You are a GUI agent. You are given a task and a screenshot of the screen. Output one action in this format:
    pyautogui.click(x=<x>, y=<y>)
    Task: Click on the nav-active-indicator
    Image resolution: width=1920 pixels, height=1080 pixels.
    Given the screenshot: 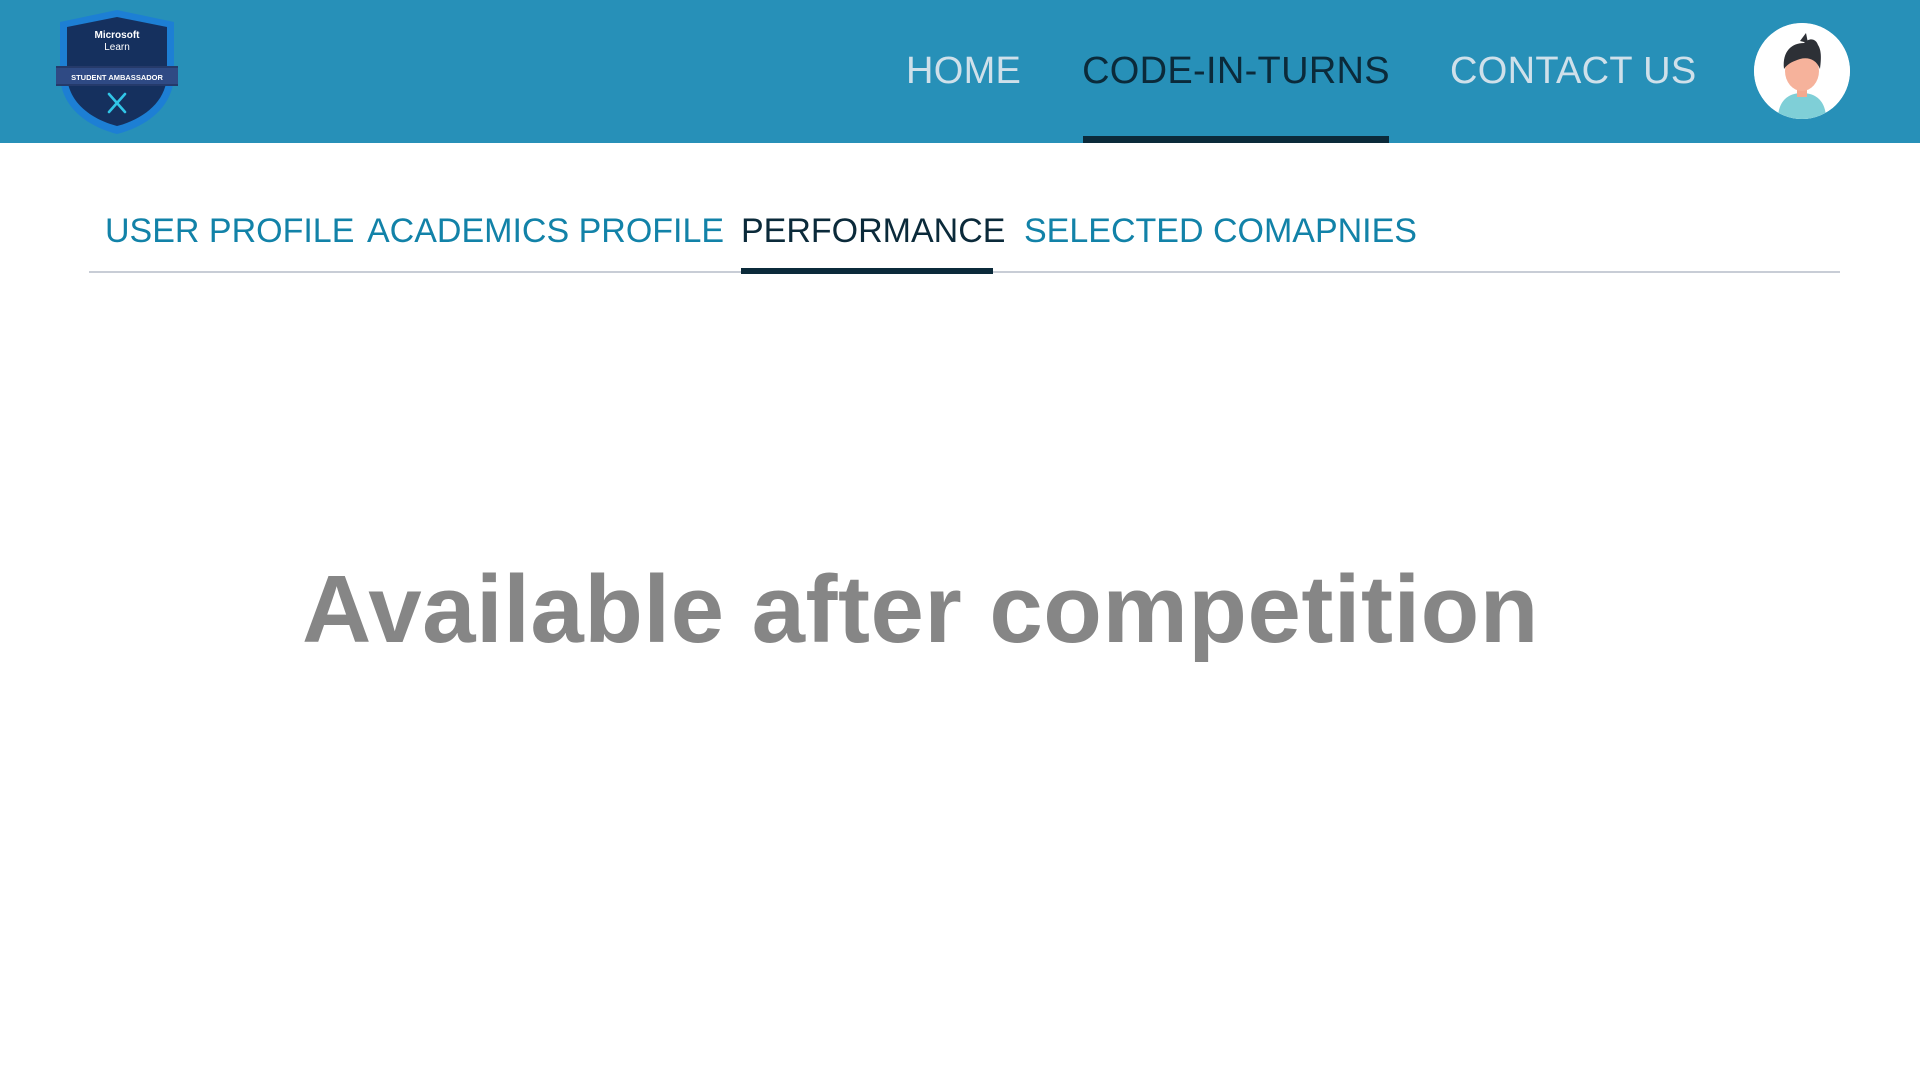 What is the action you would take?
    pyautogui.click(x=1236, y=139)
    